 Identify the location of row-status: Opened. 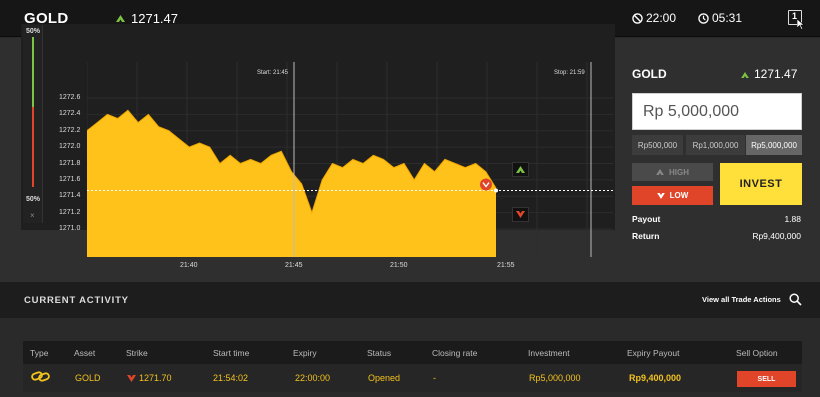
(384, 378).